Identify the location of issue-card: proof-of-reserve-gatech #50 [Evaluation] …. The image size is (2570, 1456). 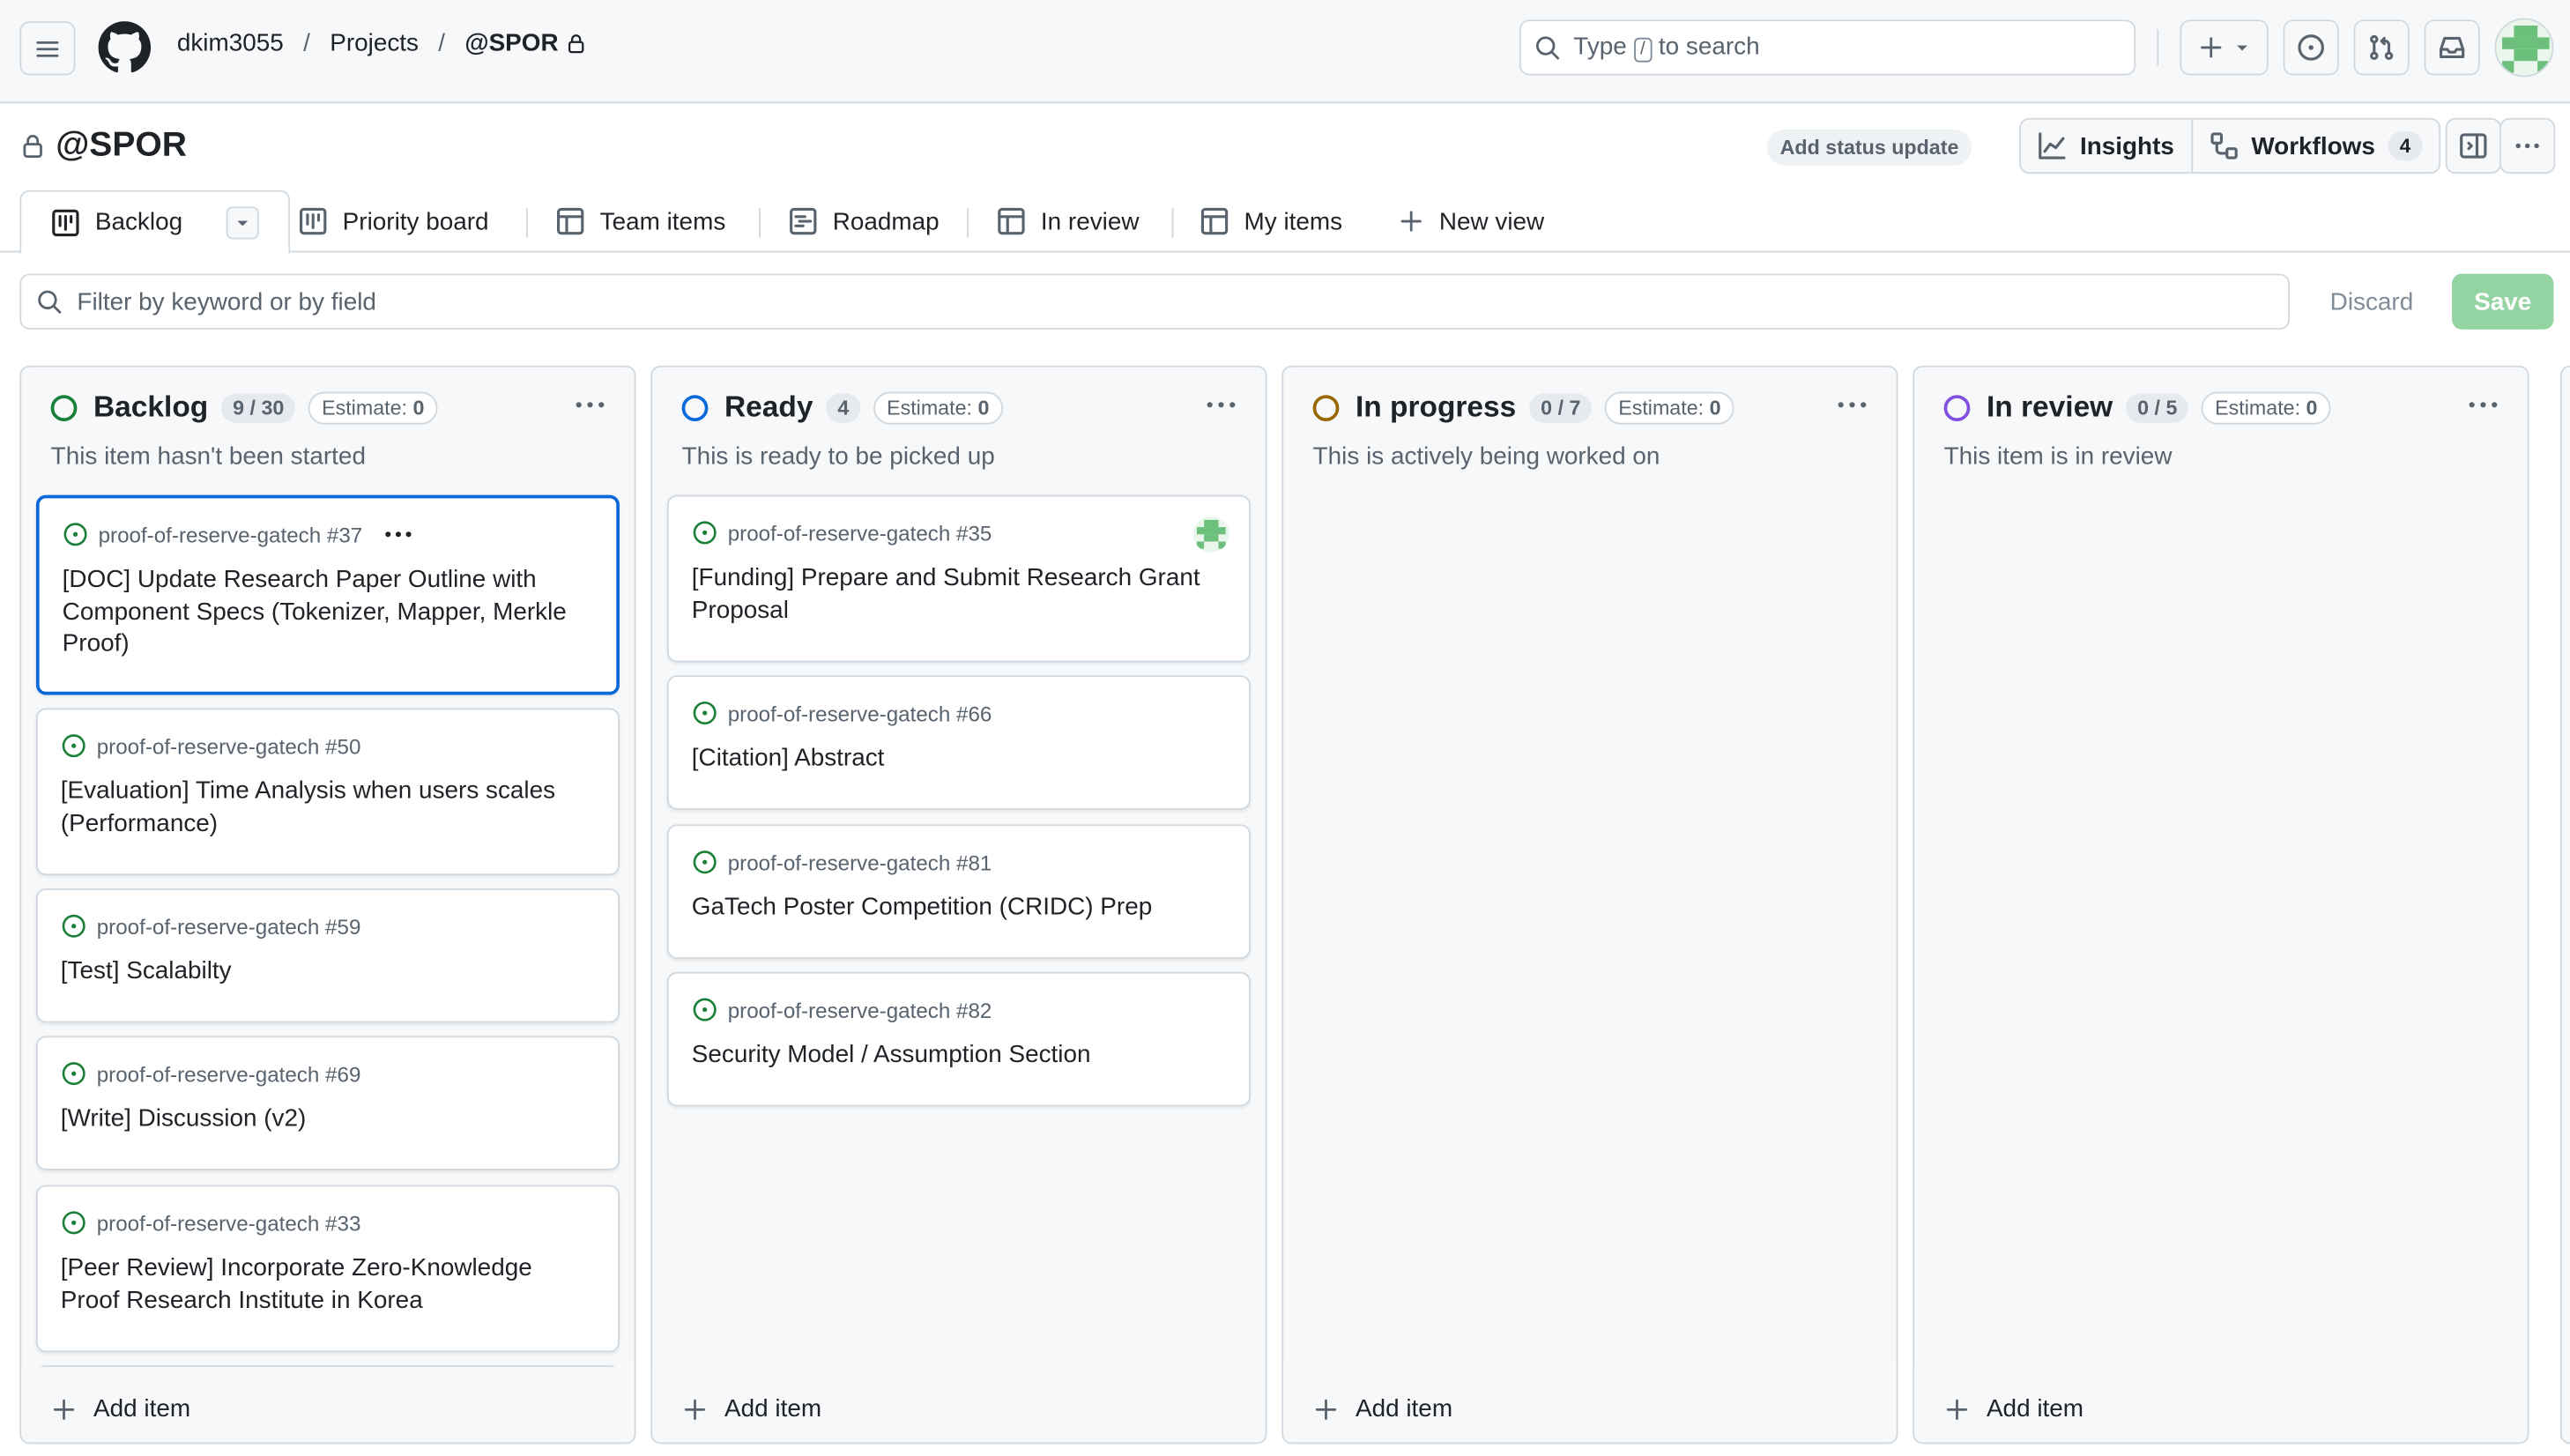
(327, 792).